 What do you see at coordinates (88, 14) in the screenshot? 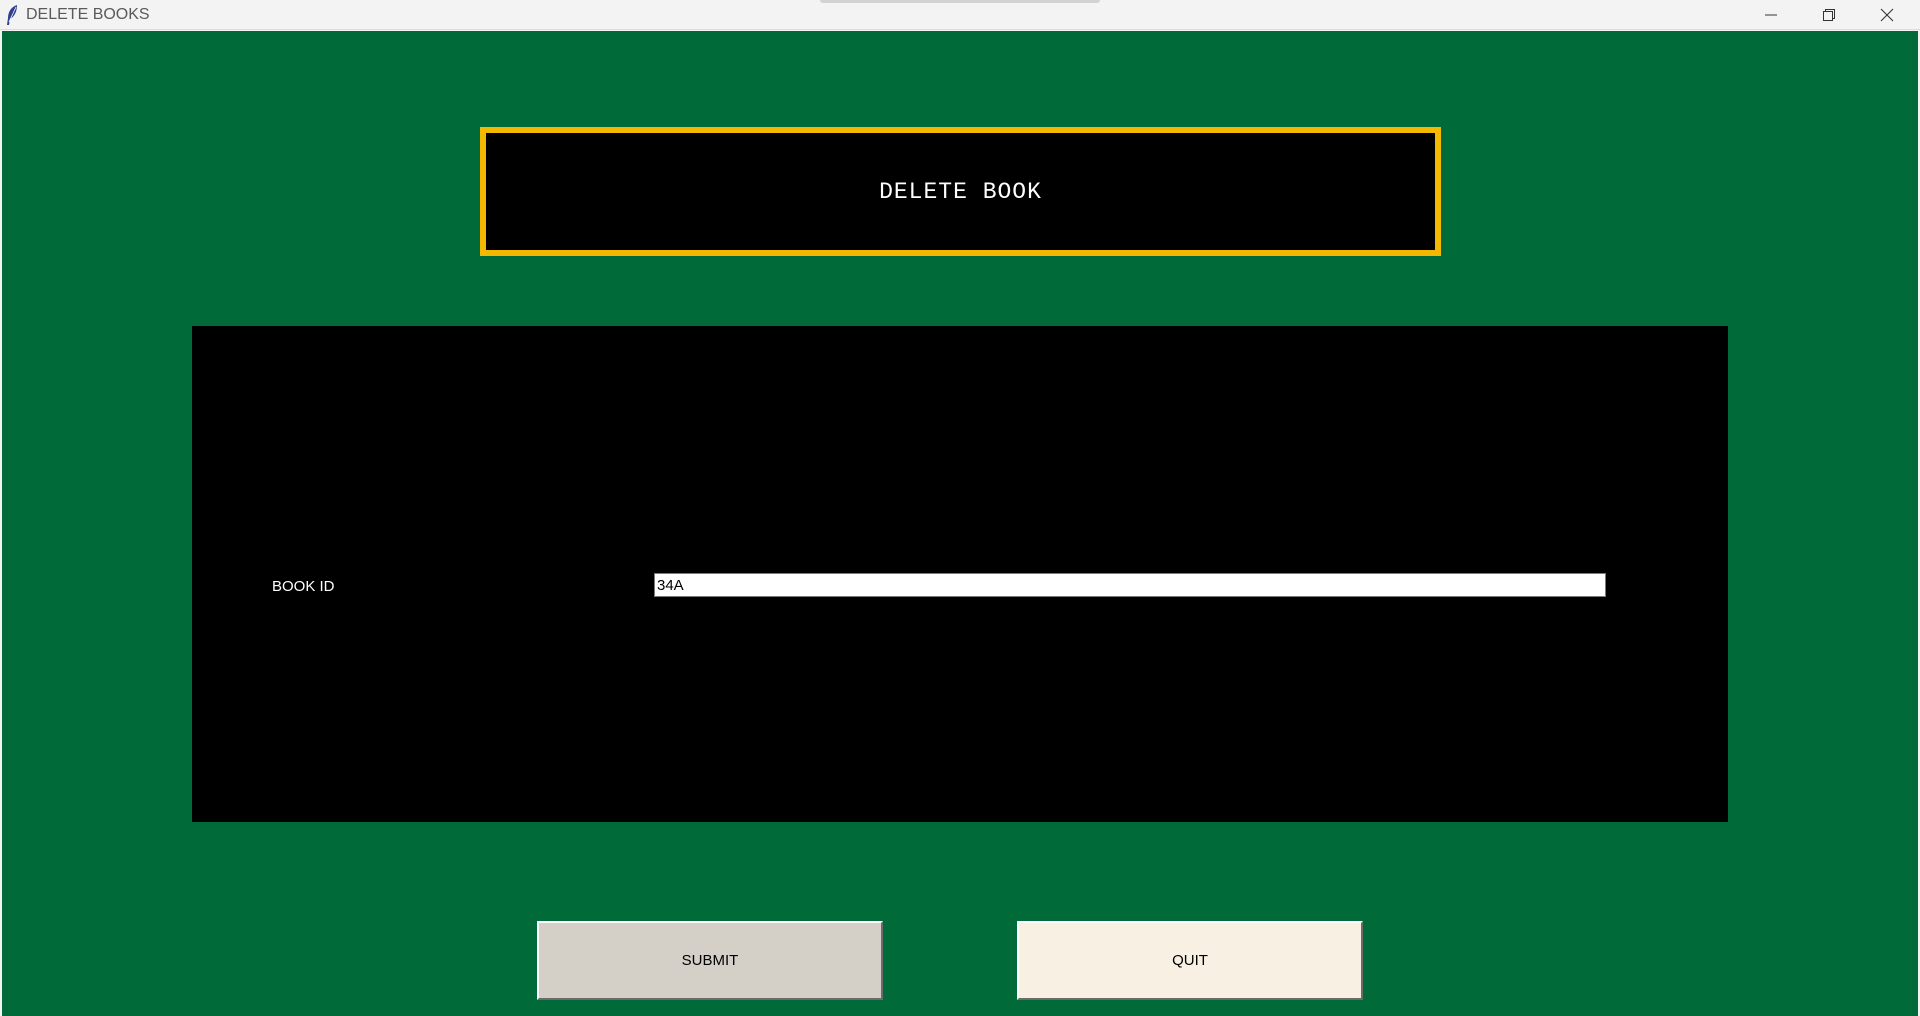
I see `window-title: DELETE BOOKS` at bounding box center [88, 14].